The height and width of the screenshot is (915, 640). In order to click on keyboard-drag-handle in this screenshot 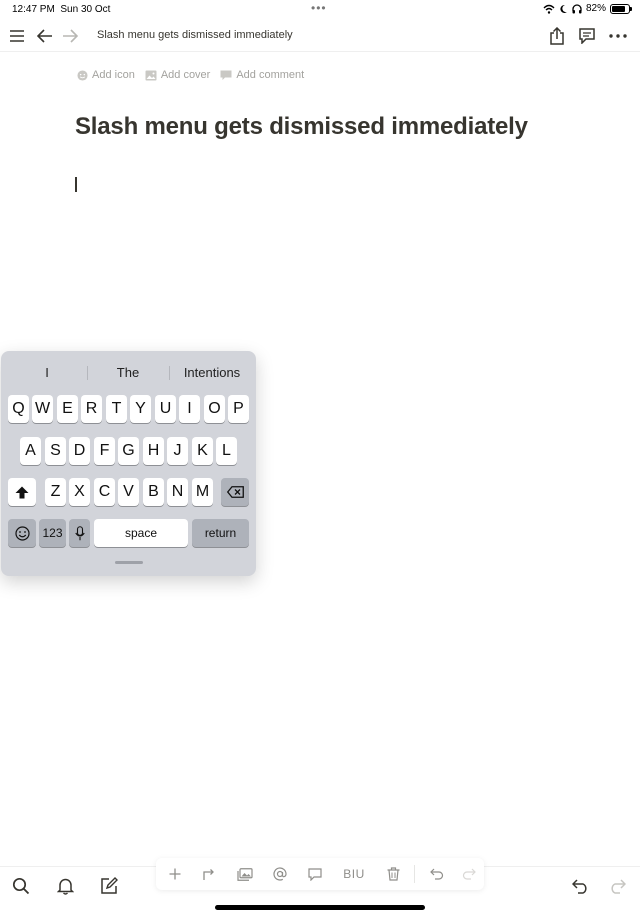, I will do `click(129, 562)`.